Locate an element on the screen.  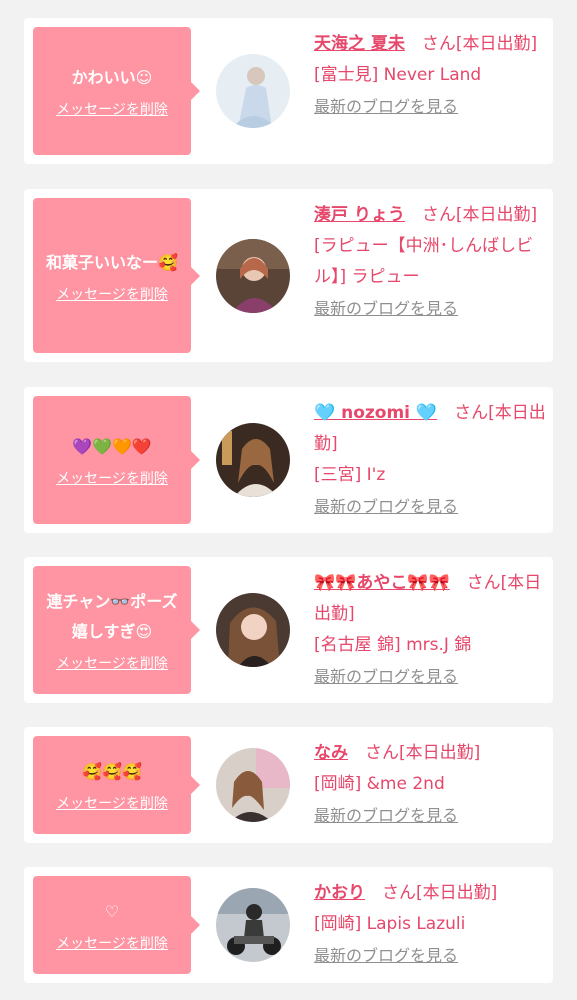
message-bubble: 💜💚🧡❤️ メッセージを削除 is located at coordinates (116, 460).